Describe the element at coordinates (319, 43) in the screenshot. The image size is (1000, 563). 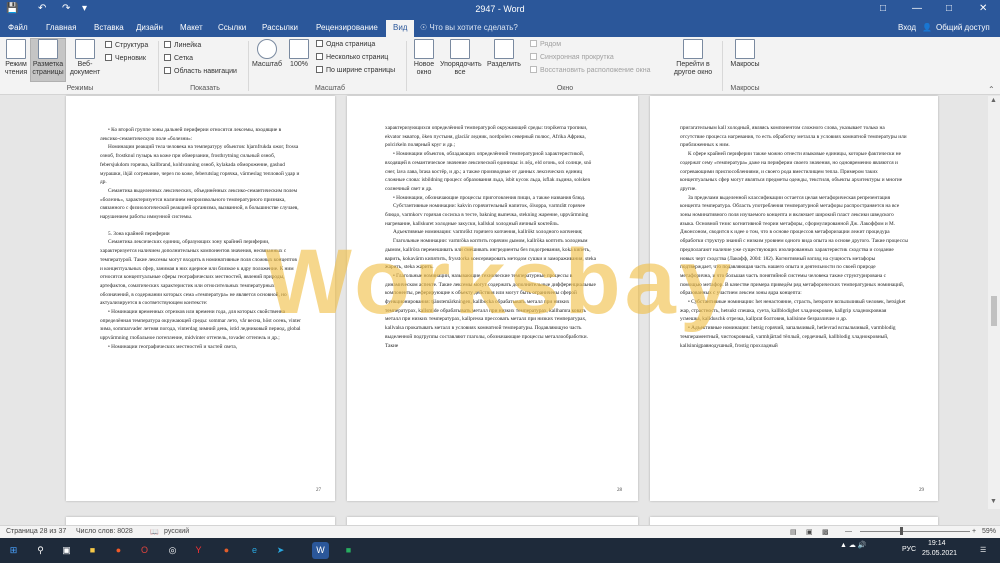
I see `one-page-icon` at that location.